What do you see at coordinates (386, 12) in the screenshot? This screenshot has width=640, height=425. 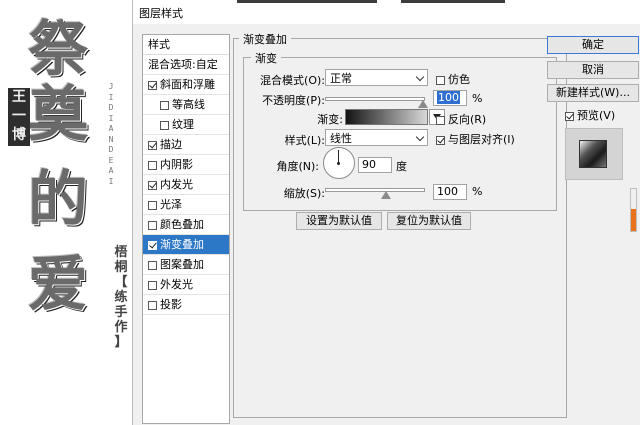 I see `dialog-titlebar: 图层样式` at bounding box center [386, 12].